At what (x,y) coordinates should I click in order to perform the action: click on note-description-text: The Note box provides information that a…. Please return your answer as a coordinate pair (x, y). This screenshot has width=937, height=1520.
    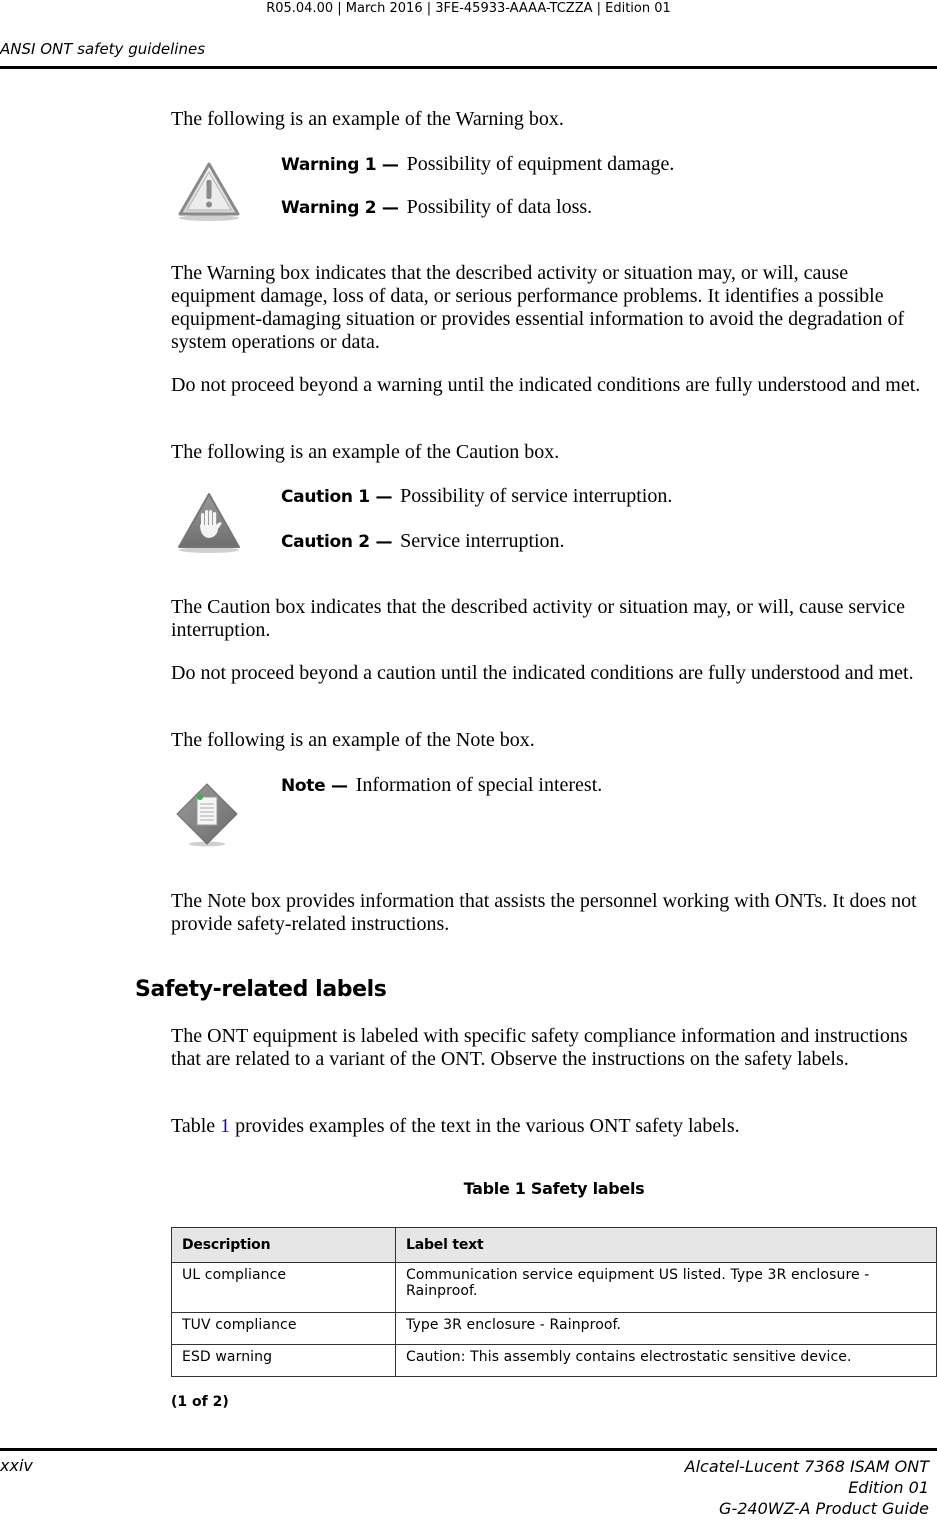
    Looking at the image, I should click on (544, 912).